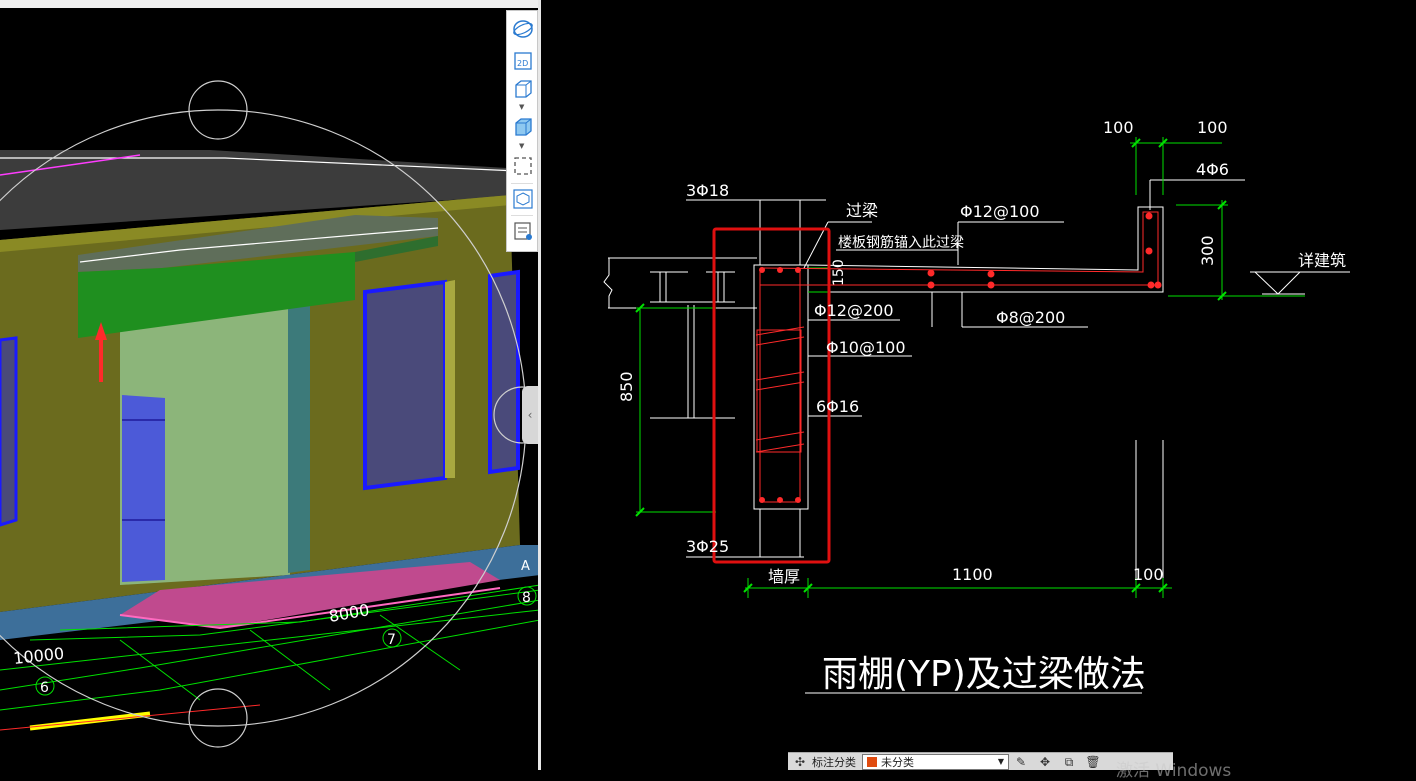  I want to click on dim-10000: 10000, so click(38, 656).